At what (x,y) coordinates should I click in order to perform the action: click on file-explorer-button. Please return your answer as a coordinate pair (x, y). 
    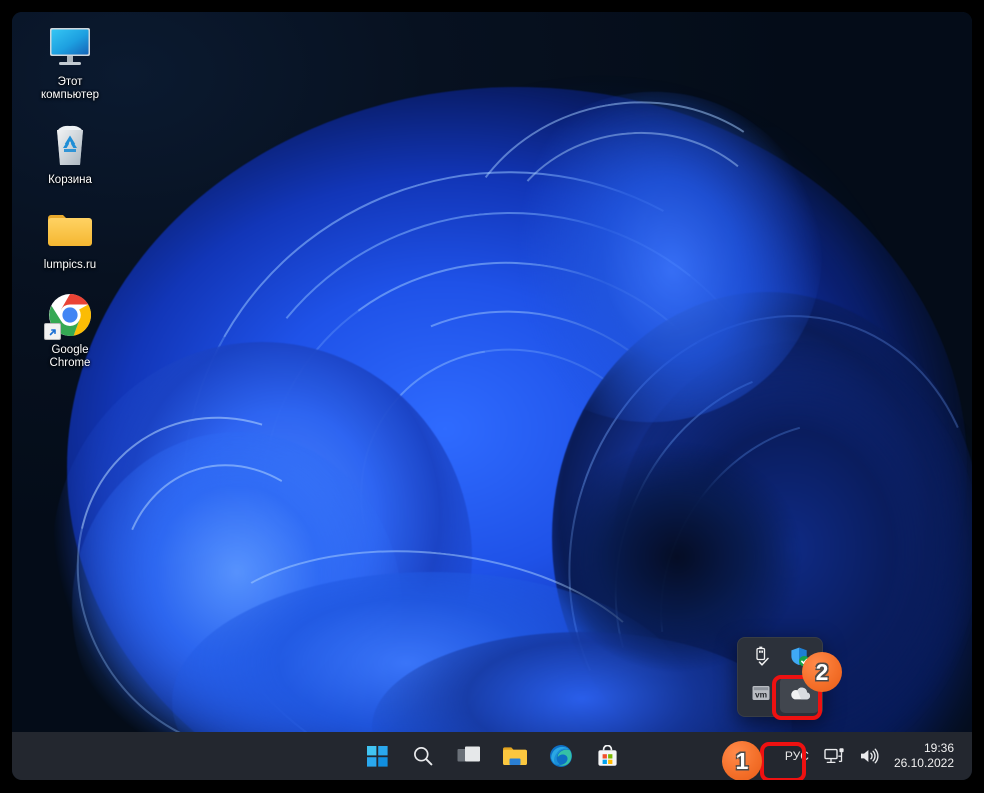
    Looking at the image, I should click on (515, 756).